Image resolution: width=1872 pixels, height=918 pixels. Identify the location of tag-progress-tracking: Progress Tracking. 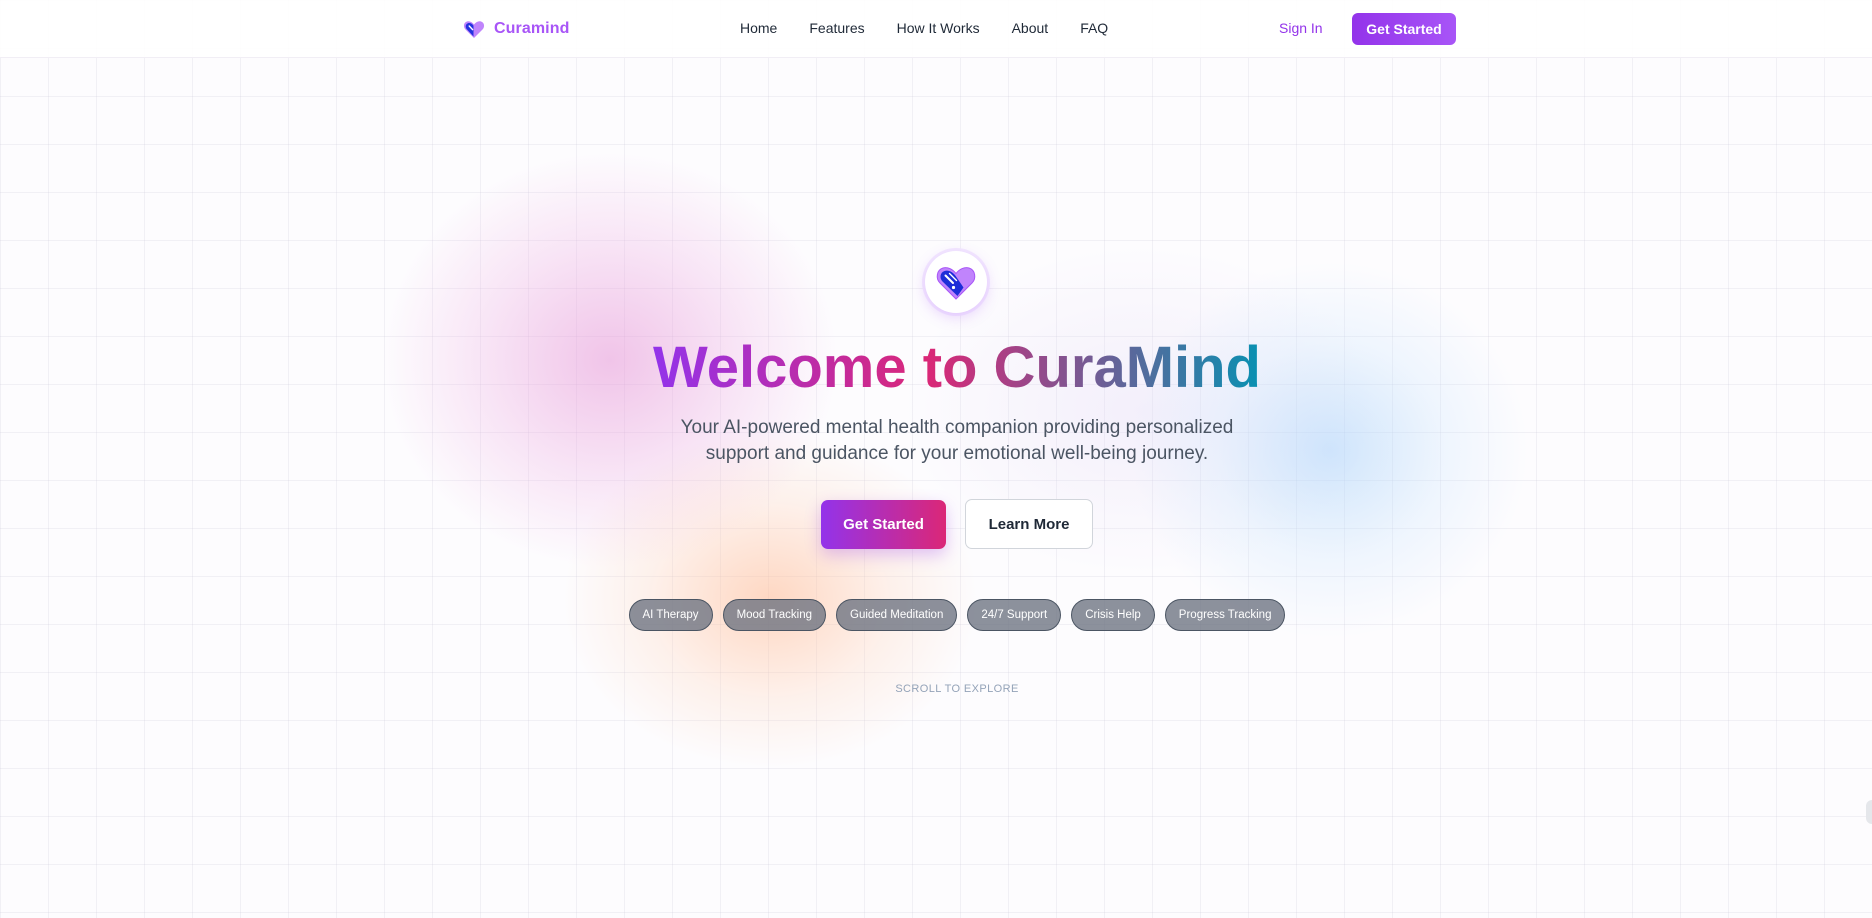
(1225, 615).